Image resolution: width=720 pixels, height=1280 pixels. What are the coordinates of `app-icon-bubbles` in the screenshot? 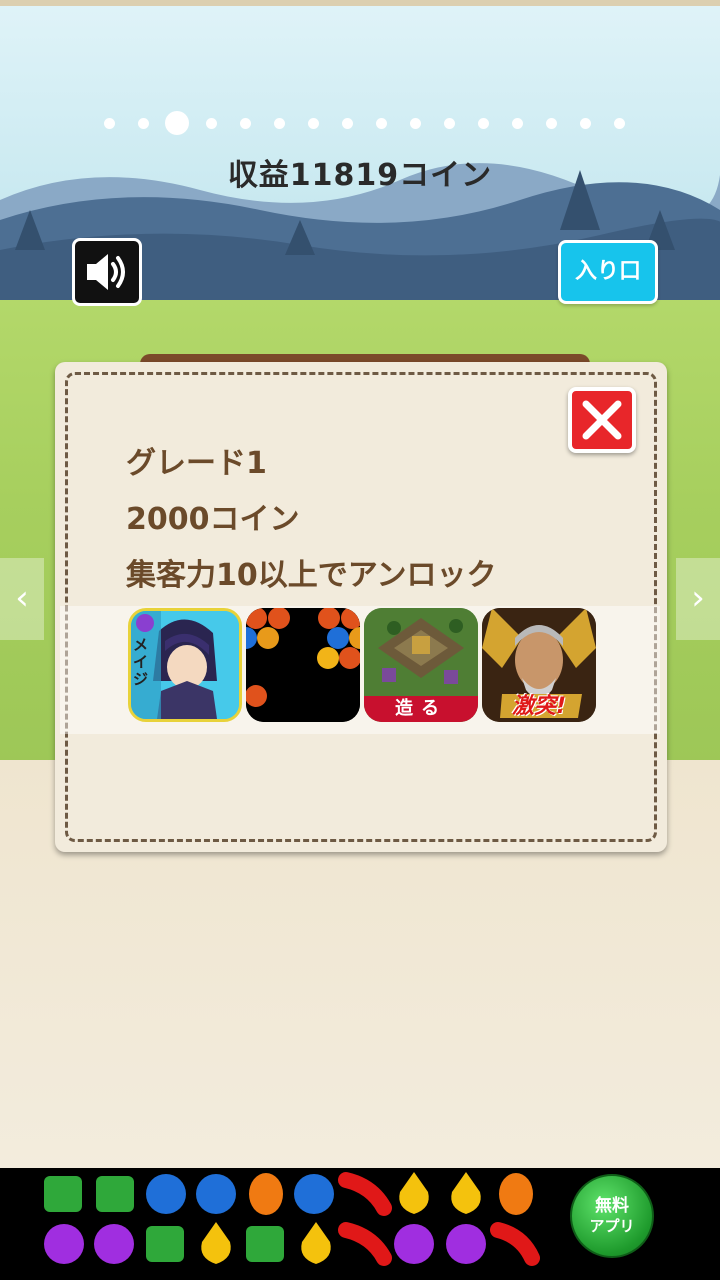 It's located at (303, 665).